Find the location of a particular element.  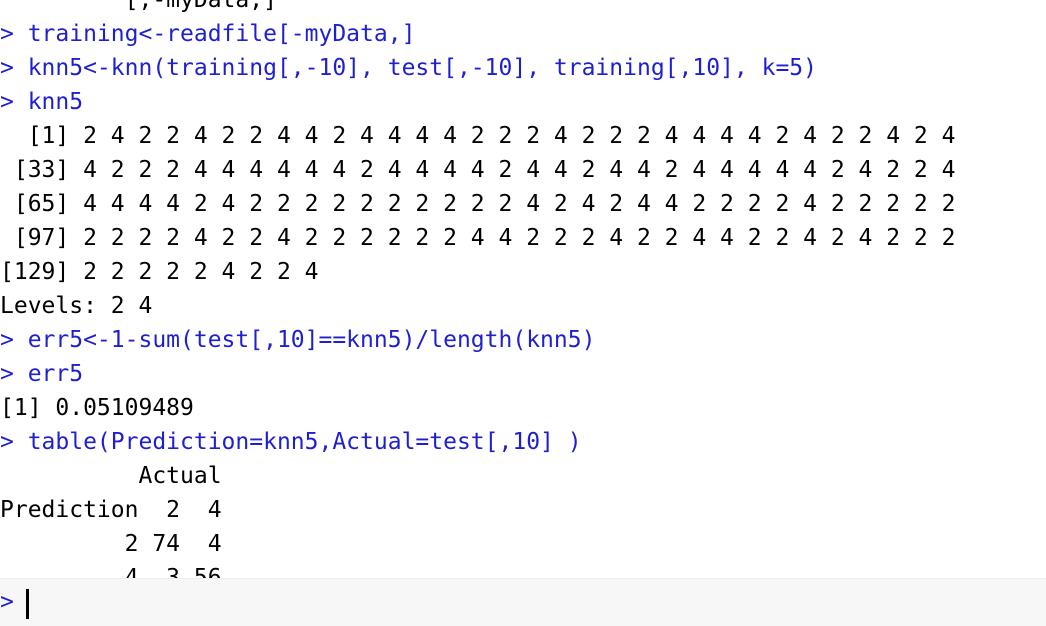

console-line: [,-myData,] is located at coordinates (138, 6).